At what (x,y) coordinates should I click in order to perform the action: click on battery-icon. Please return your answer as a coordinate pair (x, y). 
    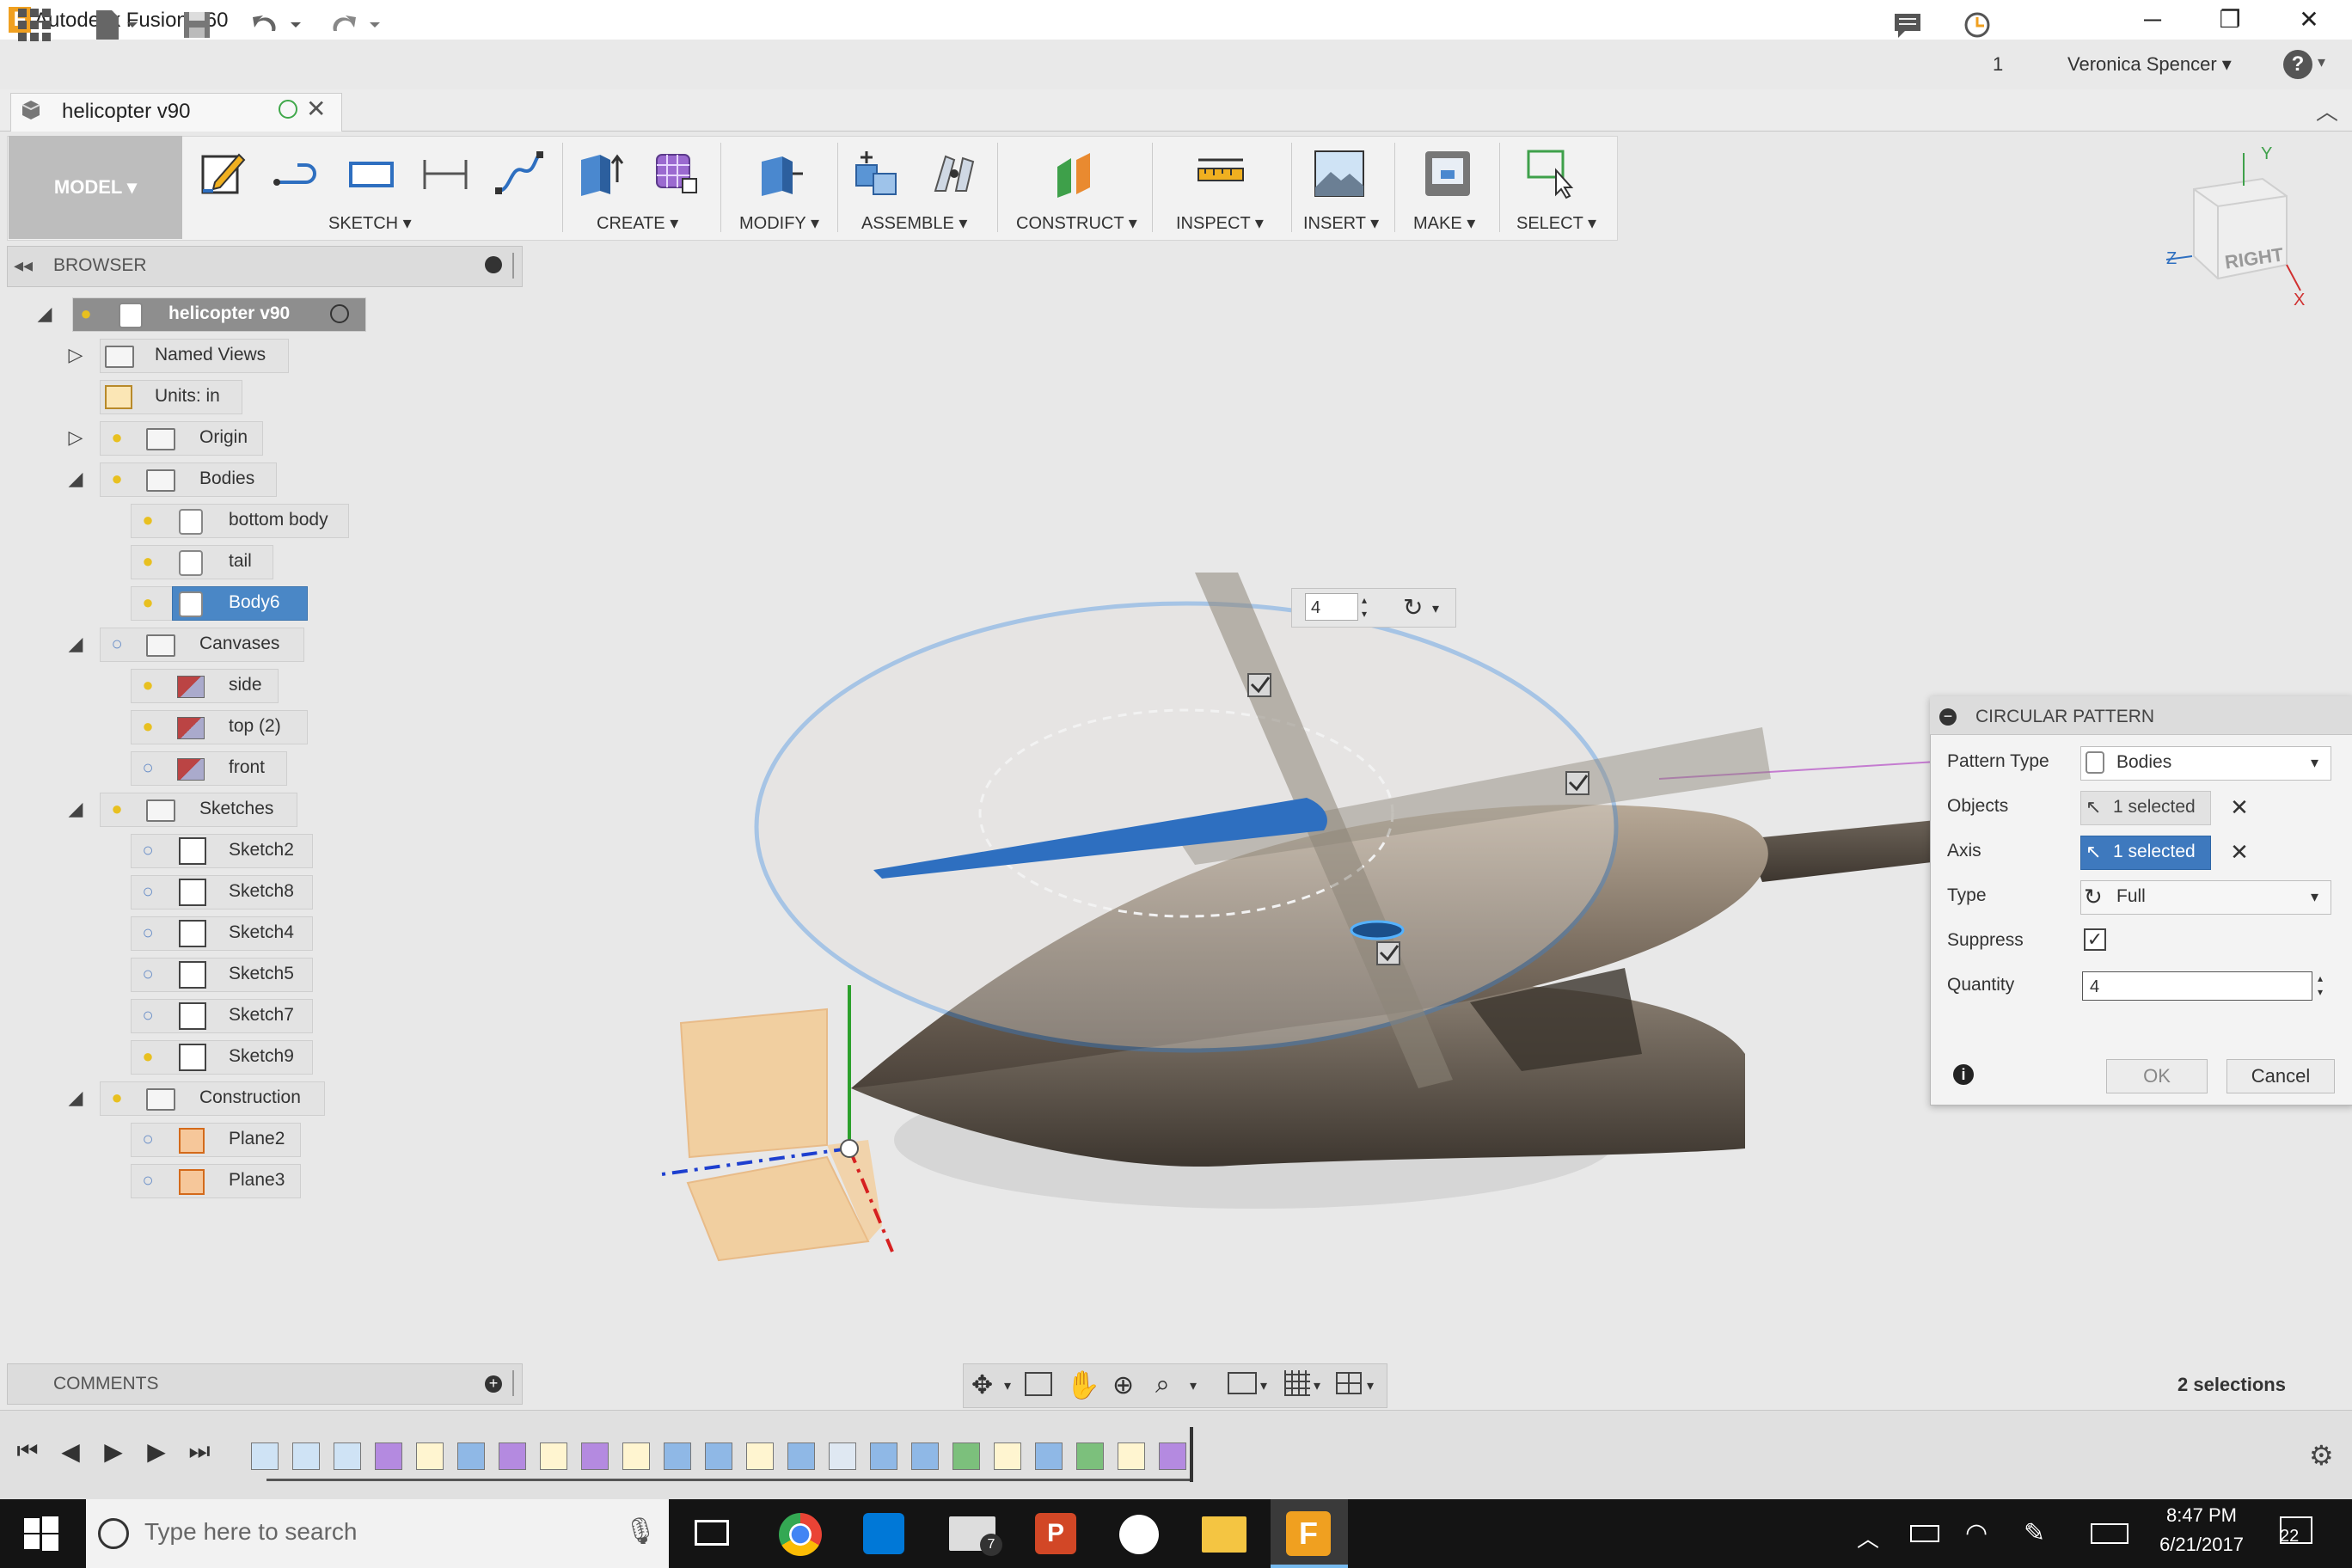
    Looking at the image, I should click on (1924, 1533).